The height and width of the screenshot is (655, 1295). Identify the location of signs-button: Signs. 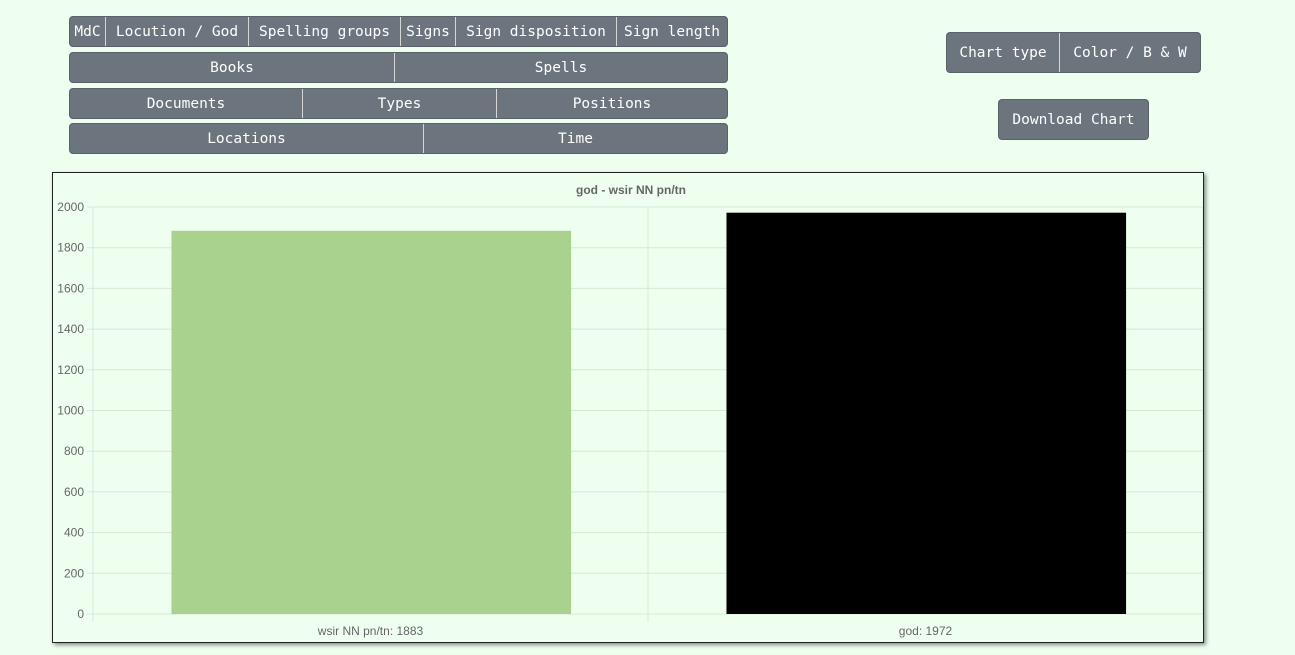
(428, 31).